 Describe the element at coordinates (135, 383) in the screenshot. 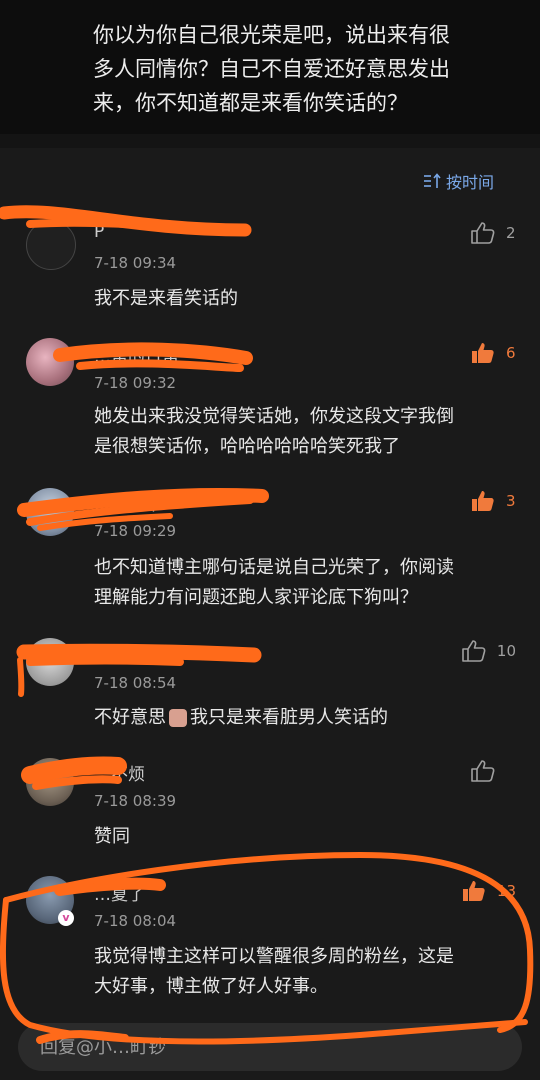

I see `comment-time: 7-18 09:32` at that location.